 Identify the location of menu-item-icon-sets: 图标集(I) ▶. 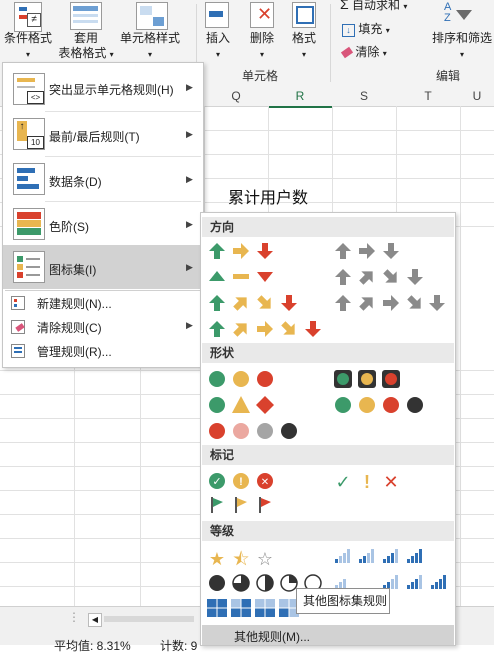
(103, 267).